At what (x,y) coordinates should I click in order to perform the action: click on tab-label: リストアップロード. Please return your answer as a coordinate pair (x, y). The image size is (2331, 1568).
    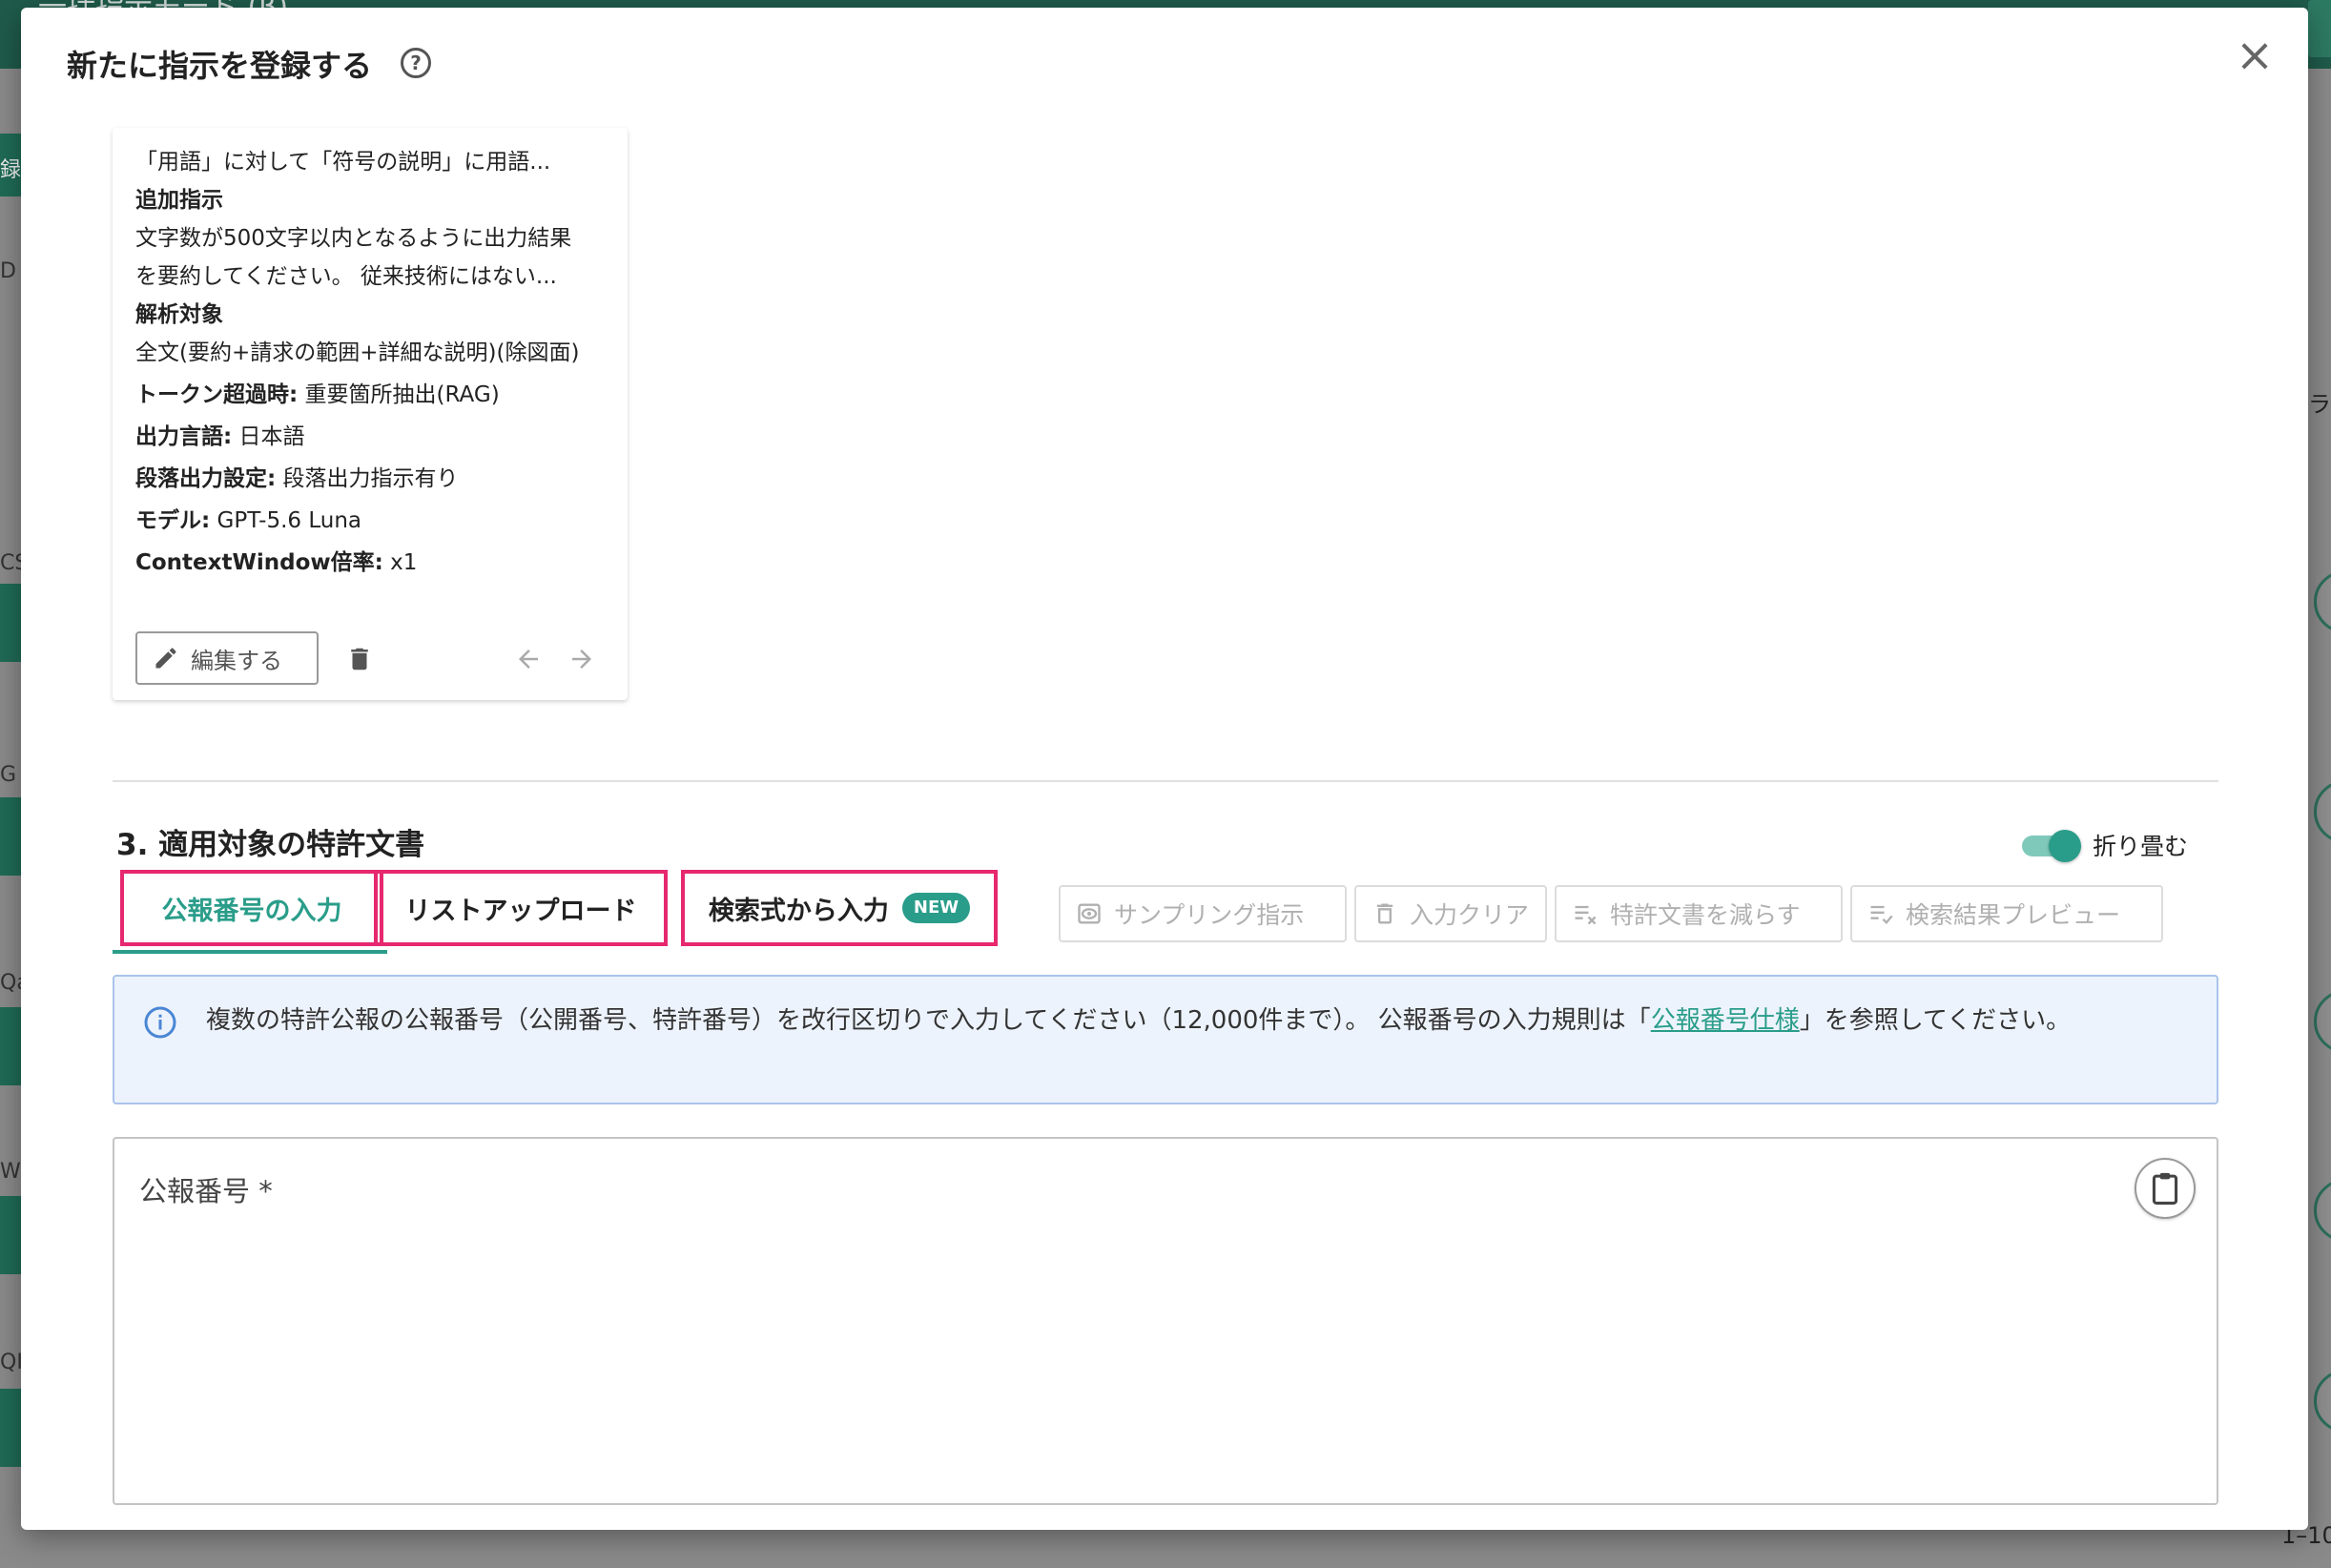
    Looking at the image, I should click on (520, 911).